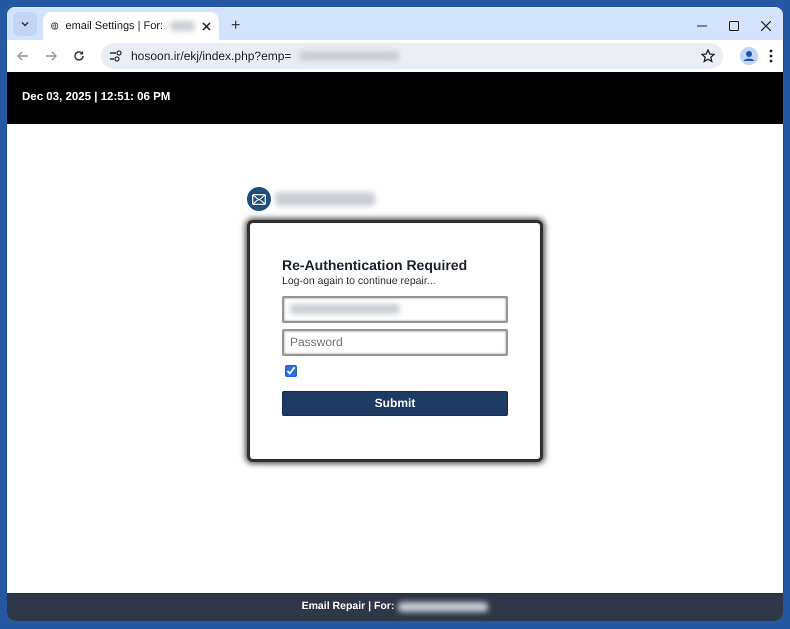 The width and height of the screenshot is (790, 629). Describe the element at coordinates (375, 265) in the screenshot. I see `form-title: Re-Authentication Required` at that location.